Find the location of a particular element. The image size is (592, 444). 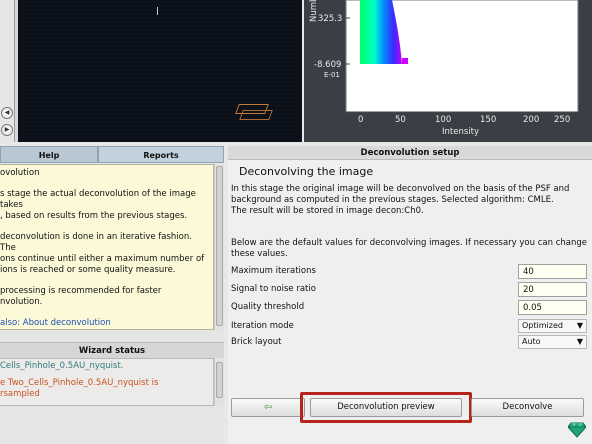

back-button: ⇦ is located at coordinates (268, 407).